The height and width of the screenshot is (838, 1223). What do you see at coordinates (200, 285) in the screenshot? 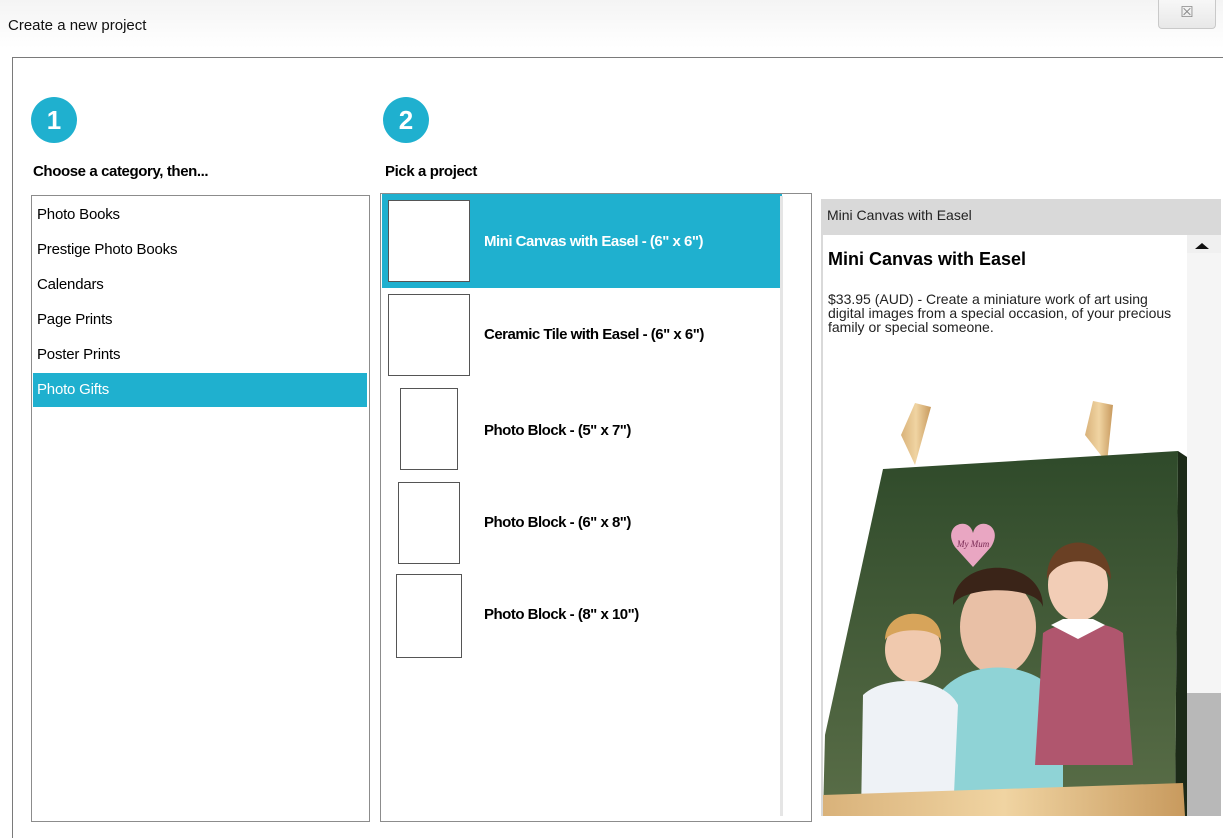
I see `category-item-calendars: Calendars` at bounding box center [200, 285].